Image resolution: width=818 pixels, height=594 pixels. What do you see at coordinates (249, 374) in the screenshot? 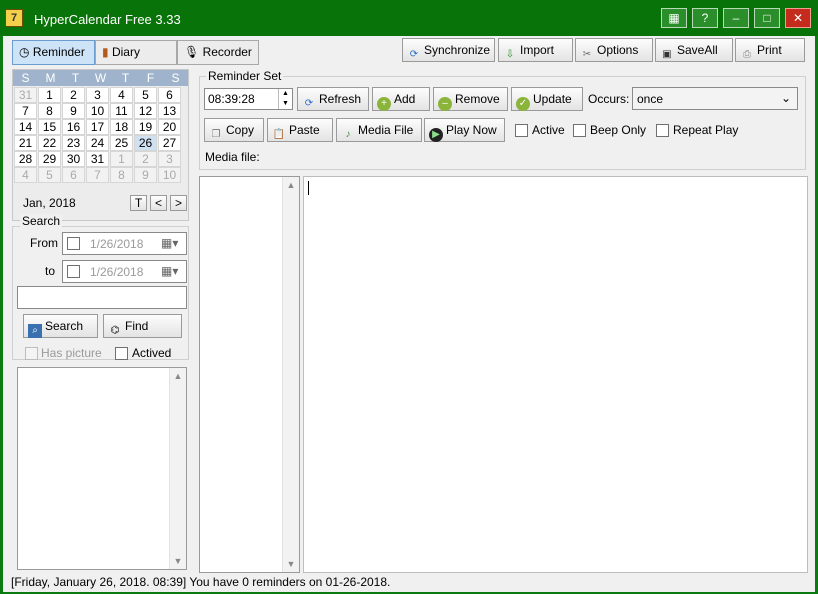
I see `reminder-list: ▲ ▼` at bounding box center [249, 374].